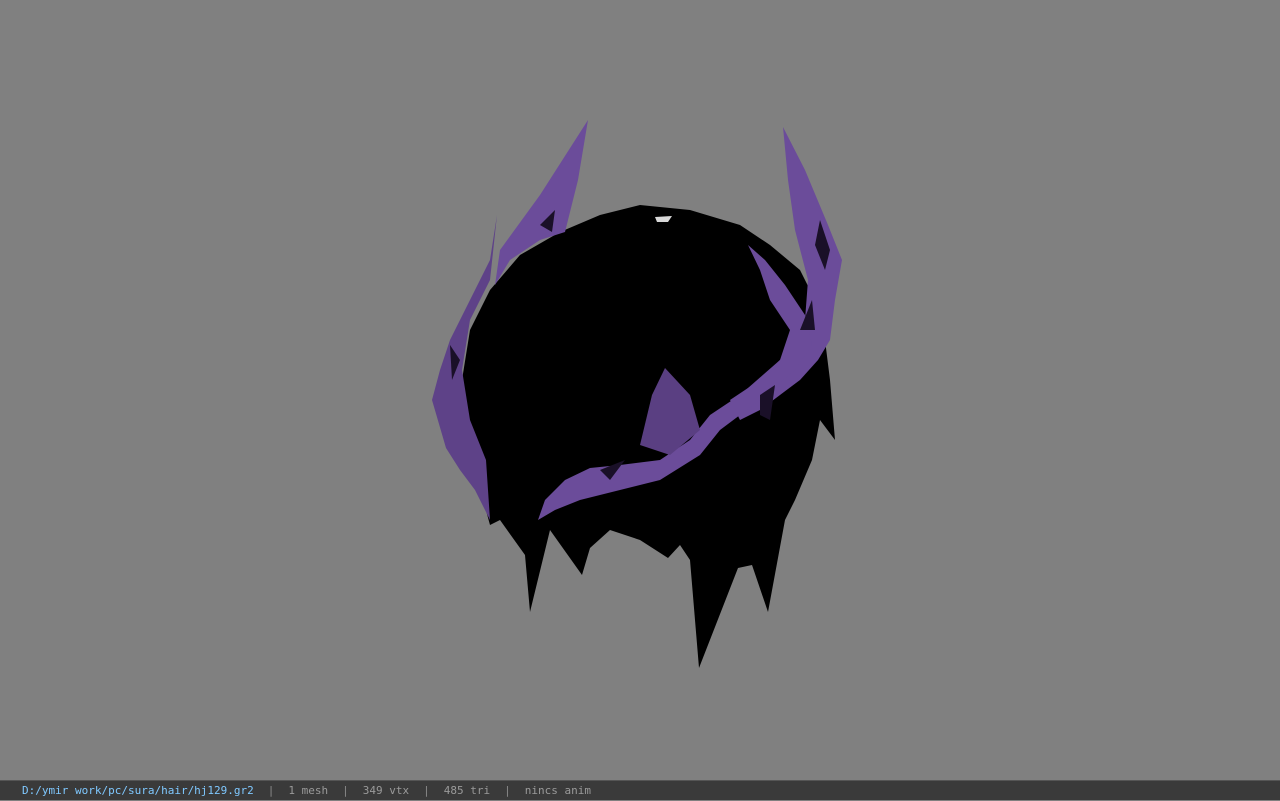  I want to click on vertex-count-text: 349 vtx, so click(386, 790).